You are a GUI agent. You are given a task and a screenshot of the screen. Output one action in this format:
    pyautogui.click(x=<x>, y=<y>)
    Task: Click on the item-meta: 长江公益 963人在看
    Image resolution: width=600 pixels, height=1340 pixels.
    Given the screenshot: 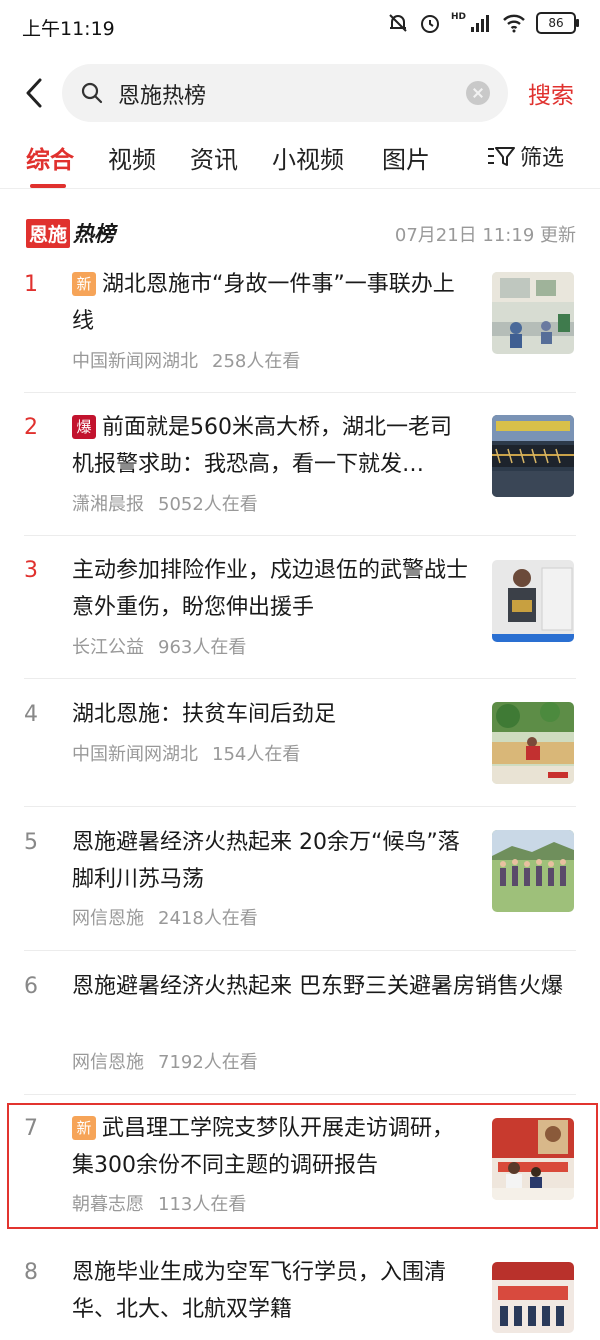 What is the action you would take?
    pyautogui.click(x=159, y=646)
    